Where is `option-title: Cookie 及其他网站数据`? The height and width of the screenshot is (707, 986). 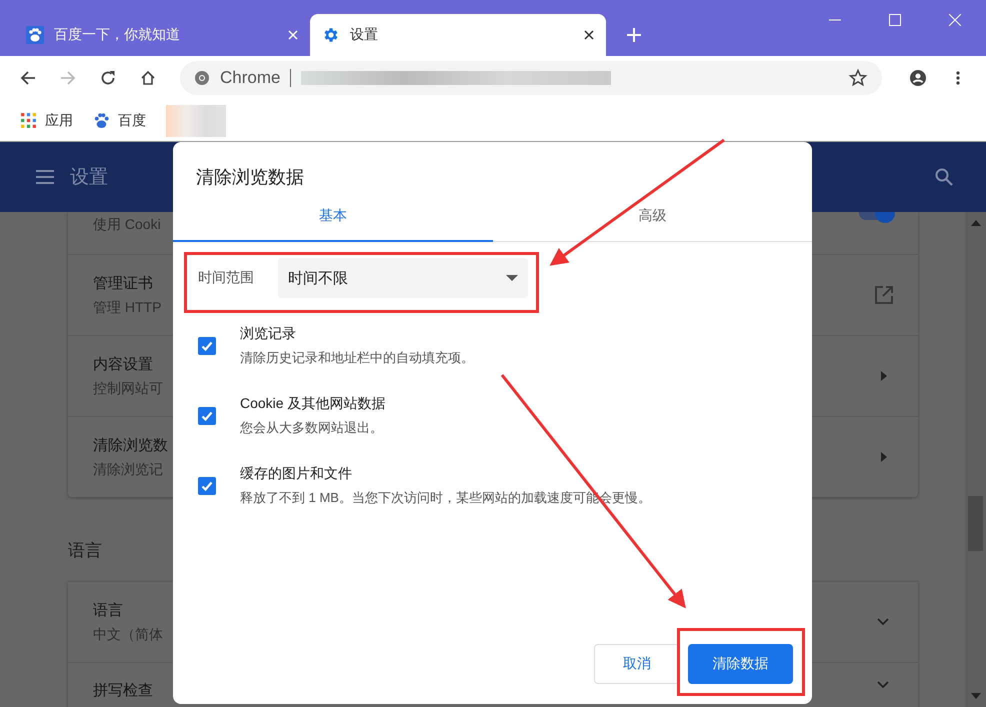
option-title: Cookie 及其他网站数据 is located at coordinates (313, 403).